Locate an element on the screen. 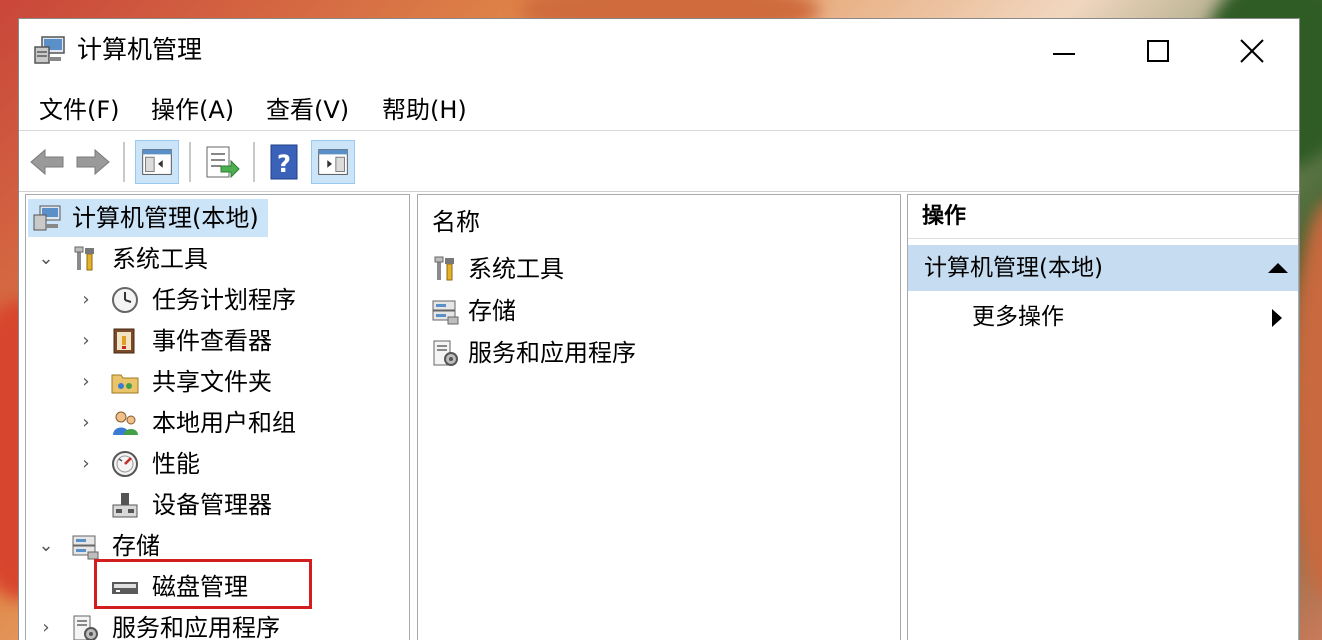  forward-arrow-icon is located at coordinates (93, 162).